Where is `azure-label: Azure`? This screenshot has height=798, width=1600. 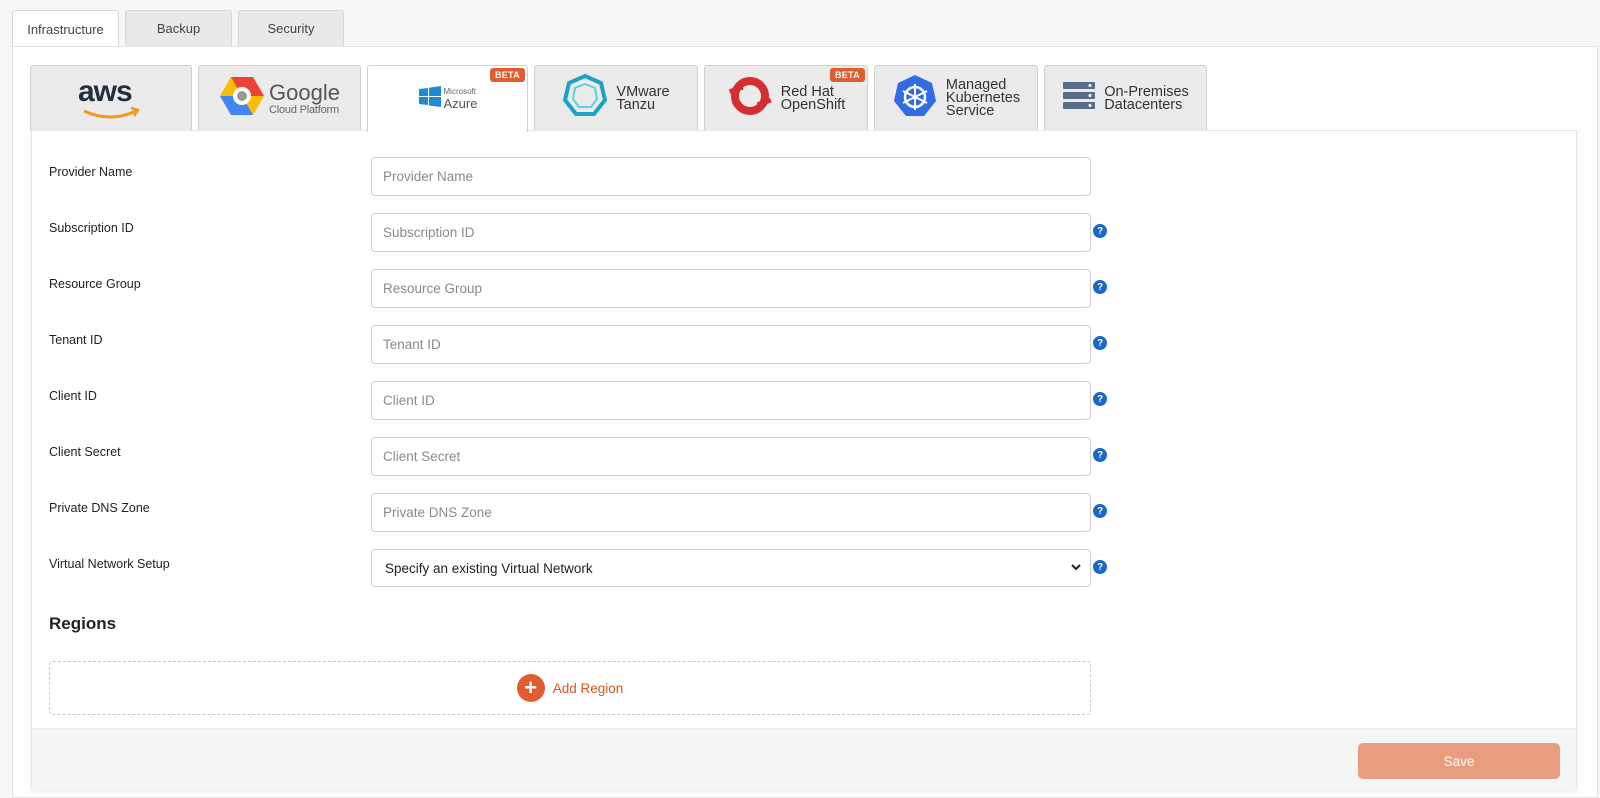
azure-label: Azure is located at coordinates (460, 103).